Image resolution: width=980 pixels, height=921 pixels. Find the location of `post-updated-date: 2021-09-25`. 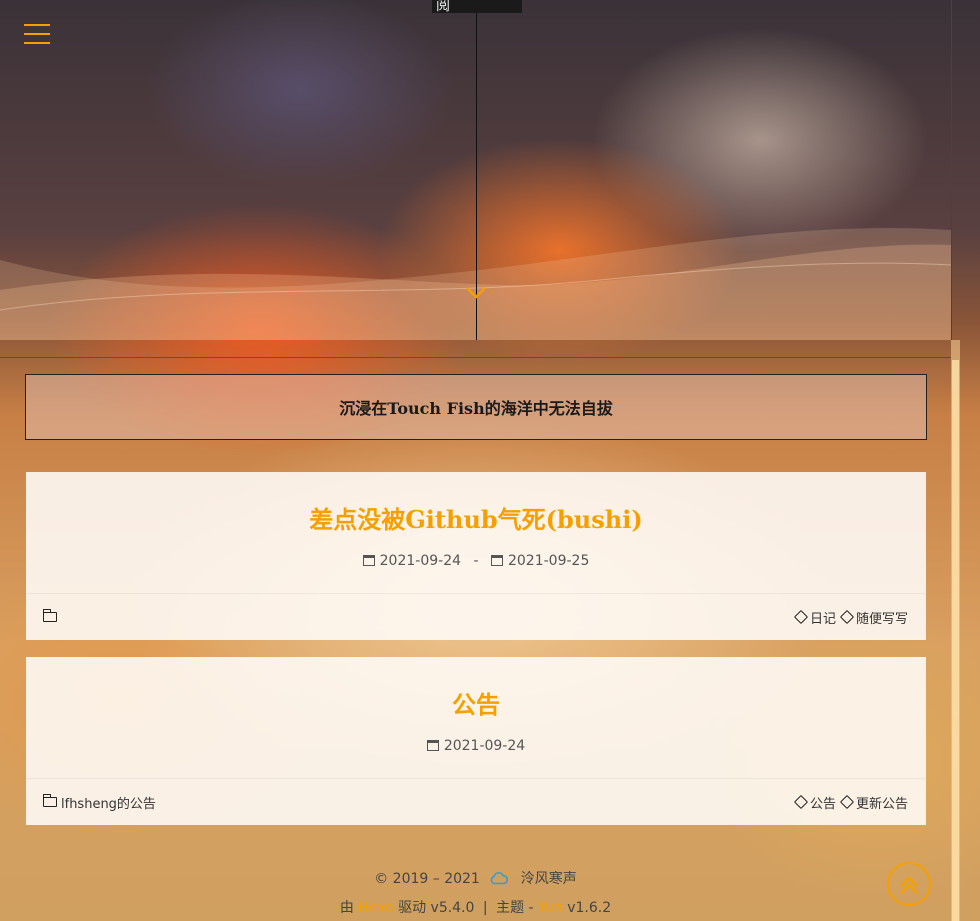

post-updated-date: 2021-09-25 is located at coordinates (548, 561).